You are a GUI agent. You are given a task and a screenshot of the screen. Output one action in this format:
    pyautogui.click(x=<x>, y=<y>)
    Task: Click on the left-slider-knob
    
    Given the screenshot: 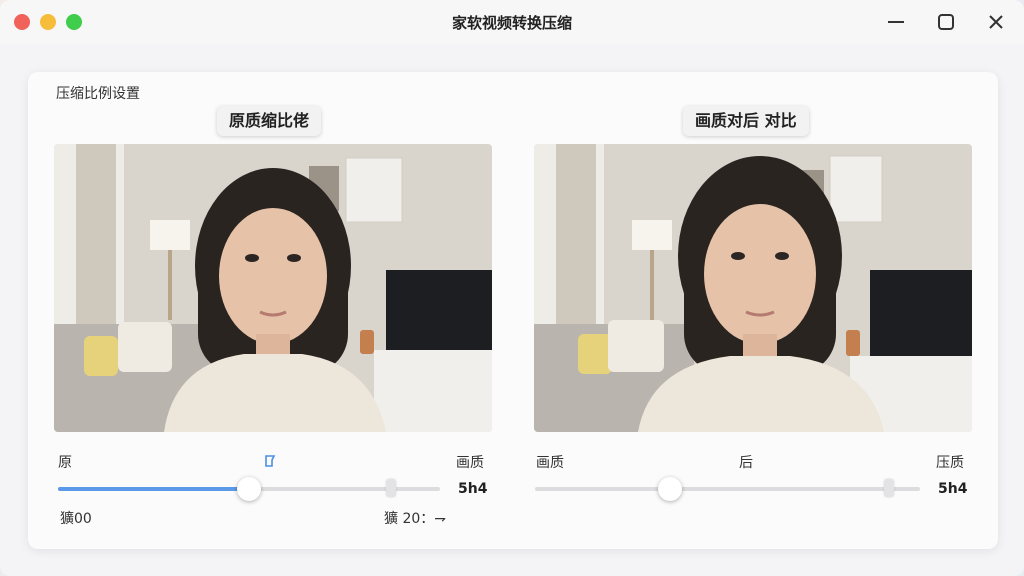 What is the action you would take?
    pyautogui.click(x=249, y=489)
    